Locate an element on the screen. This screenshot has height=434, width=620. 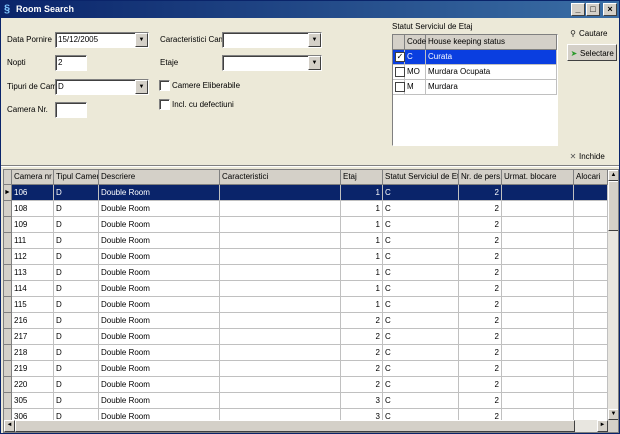
scroll-right-button: ► is located at coordinates (602, 426).